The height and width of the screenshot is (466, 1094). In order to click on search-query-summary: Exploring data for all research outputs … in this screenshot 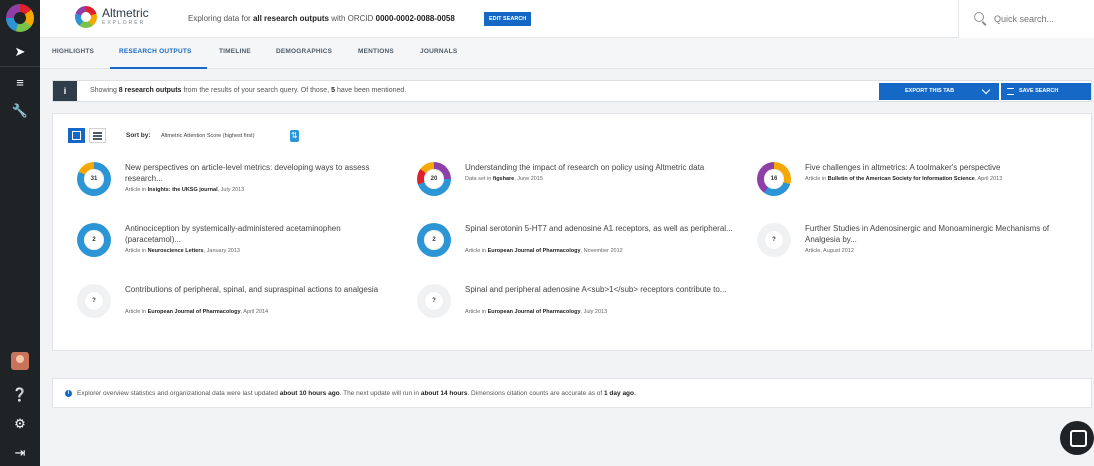, I will do `click(321, 18)`.